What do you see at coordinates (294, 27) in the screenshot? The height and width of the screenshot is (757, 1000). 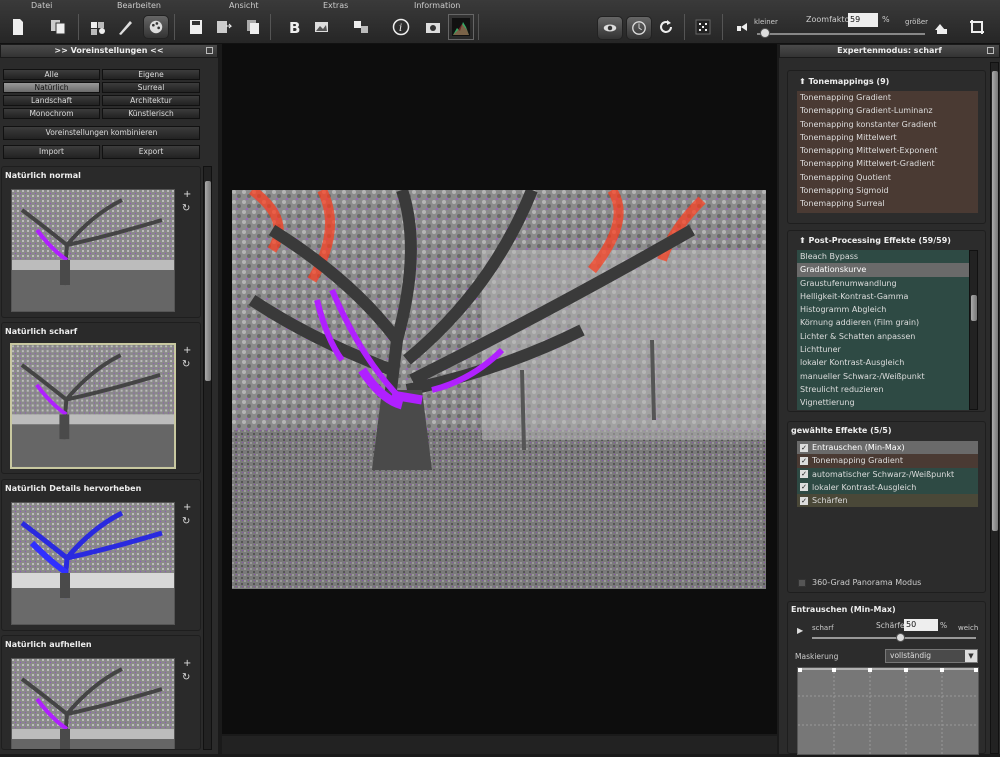 I see `print-icon: B` at bounding box center [294, 27].